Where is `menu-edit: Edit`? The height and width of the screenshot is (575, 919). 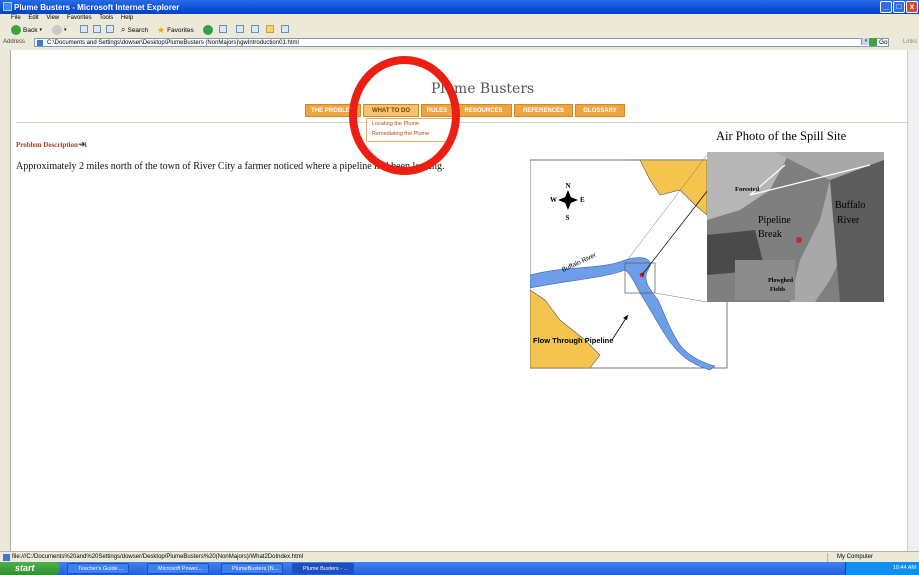
menu-edit: Edit is located at coordinates (33, 18).